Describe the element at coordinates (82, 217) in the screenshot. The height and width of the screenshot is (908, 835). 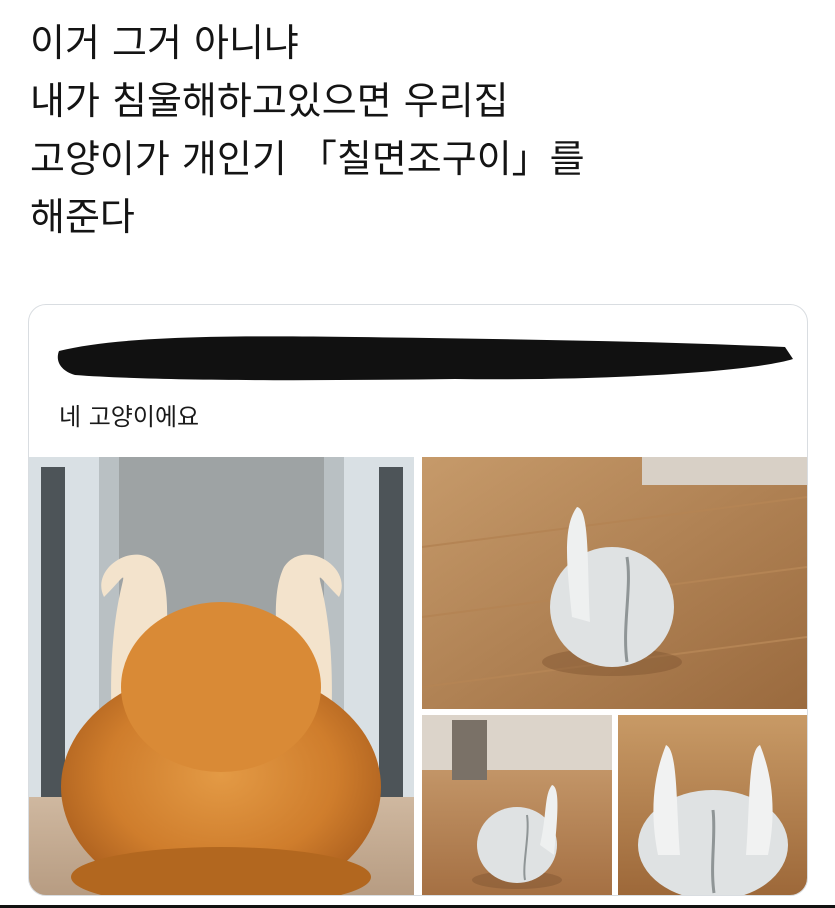
I see `tweet-line: 해준다` at that location.